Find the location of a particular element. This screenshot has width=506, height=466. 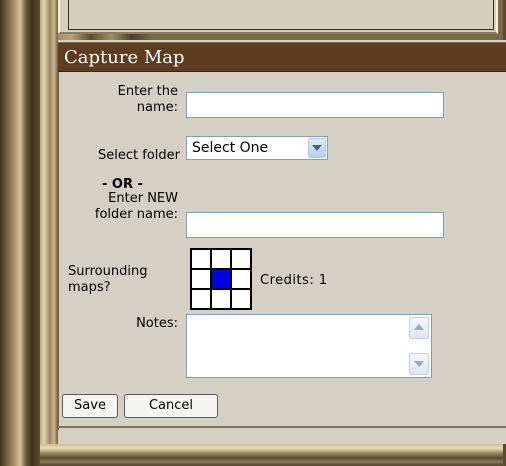

surrounding-label-line1: Surrounding is located at coordinates (108, 271).